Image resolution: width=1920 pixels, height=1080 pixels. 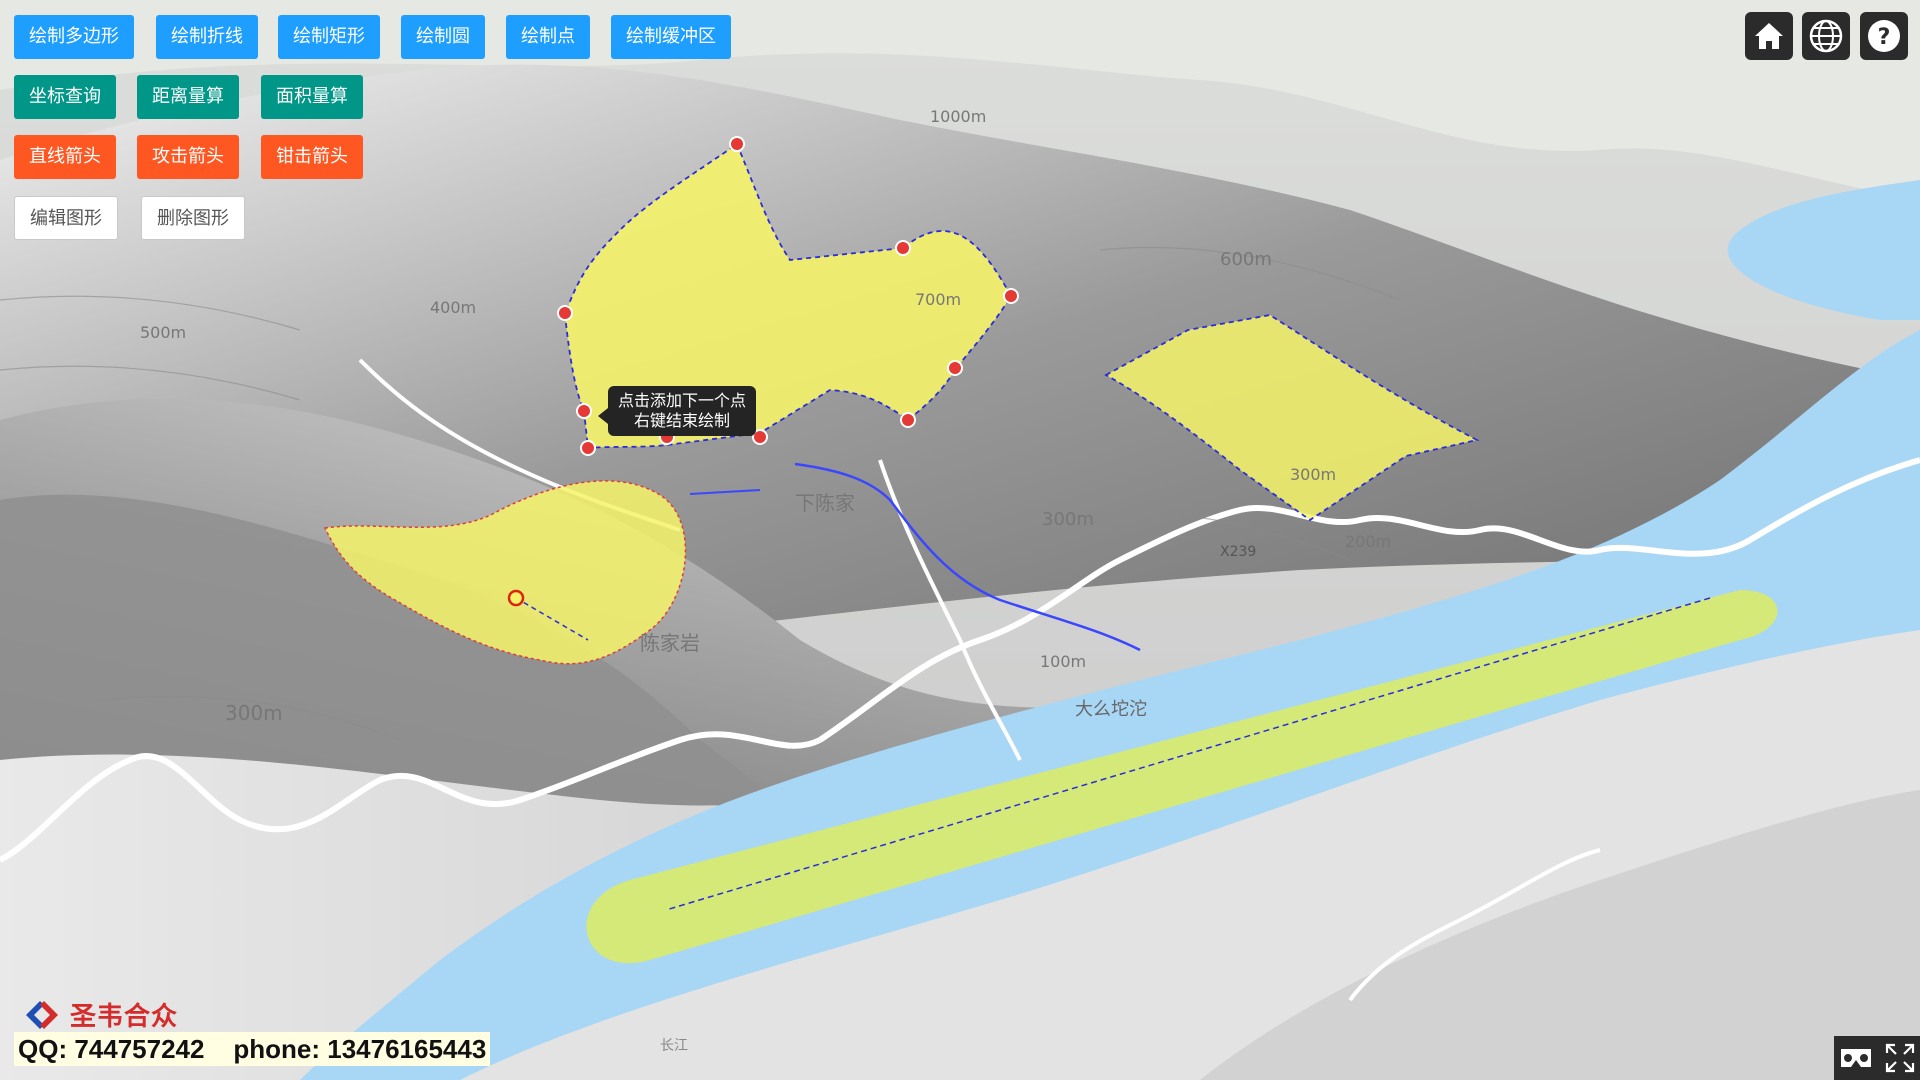 I want to click on draw-rectangle-button: 绘制矩形, so click(x=329, y=37).